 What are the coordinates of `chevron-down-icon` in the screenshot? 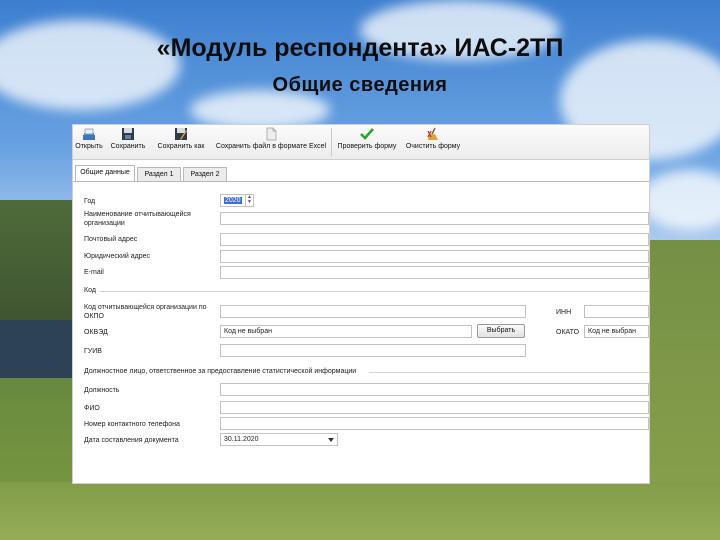 It's located at (331, 440).